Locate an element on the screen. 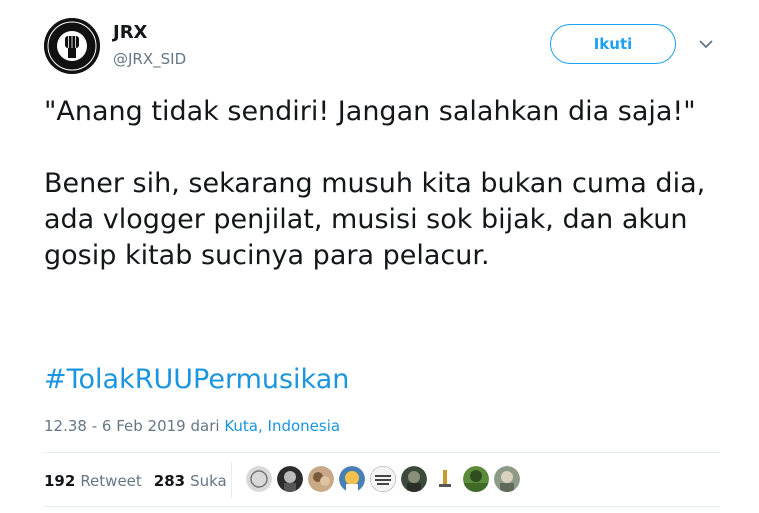 The height and width of the screenshot is (513, 759). from-label: dari is located at coordinates (205, 426).